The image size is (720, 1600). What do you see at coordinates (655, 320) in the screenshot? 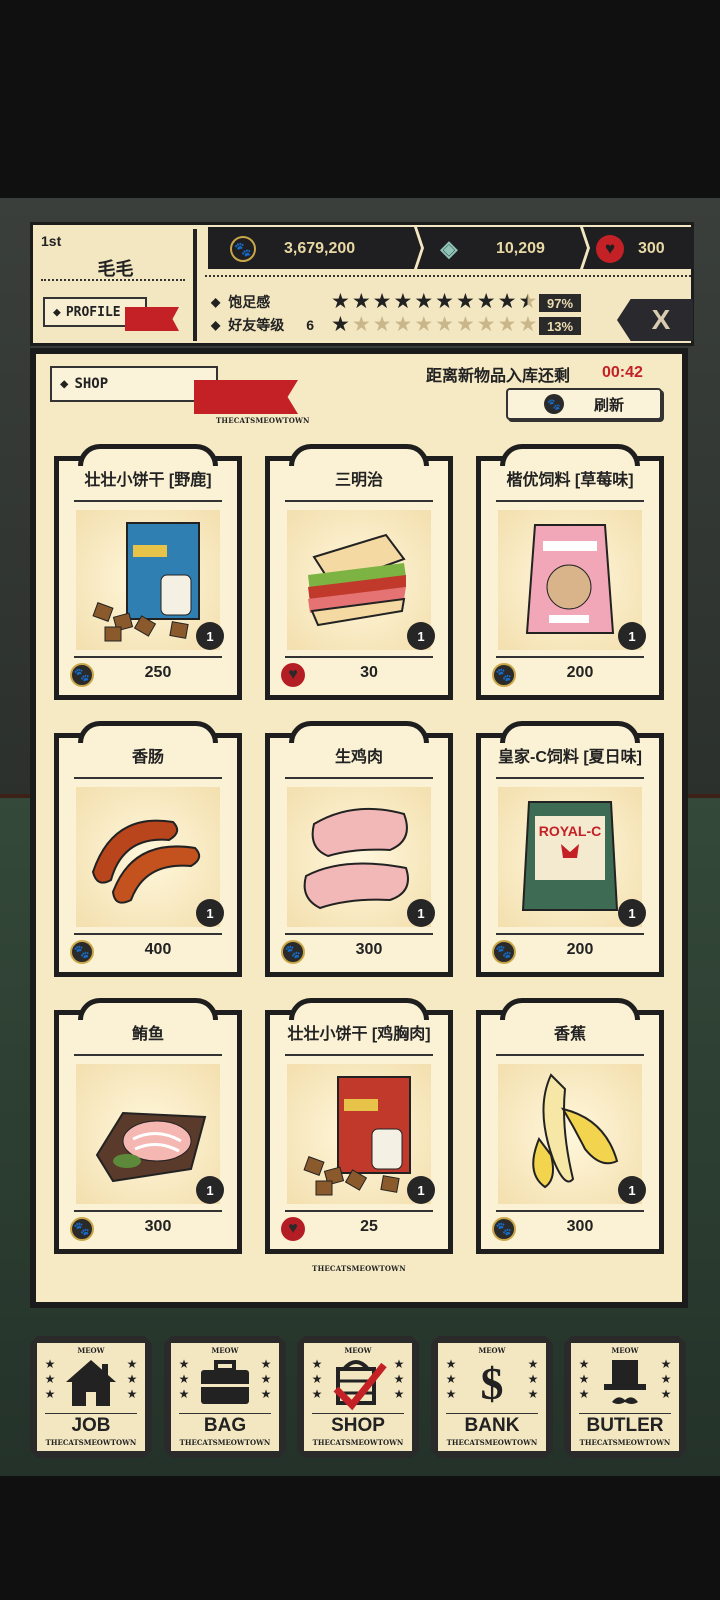
I see `close-button: X` at bounding box center [655, 320].